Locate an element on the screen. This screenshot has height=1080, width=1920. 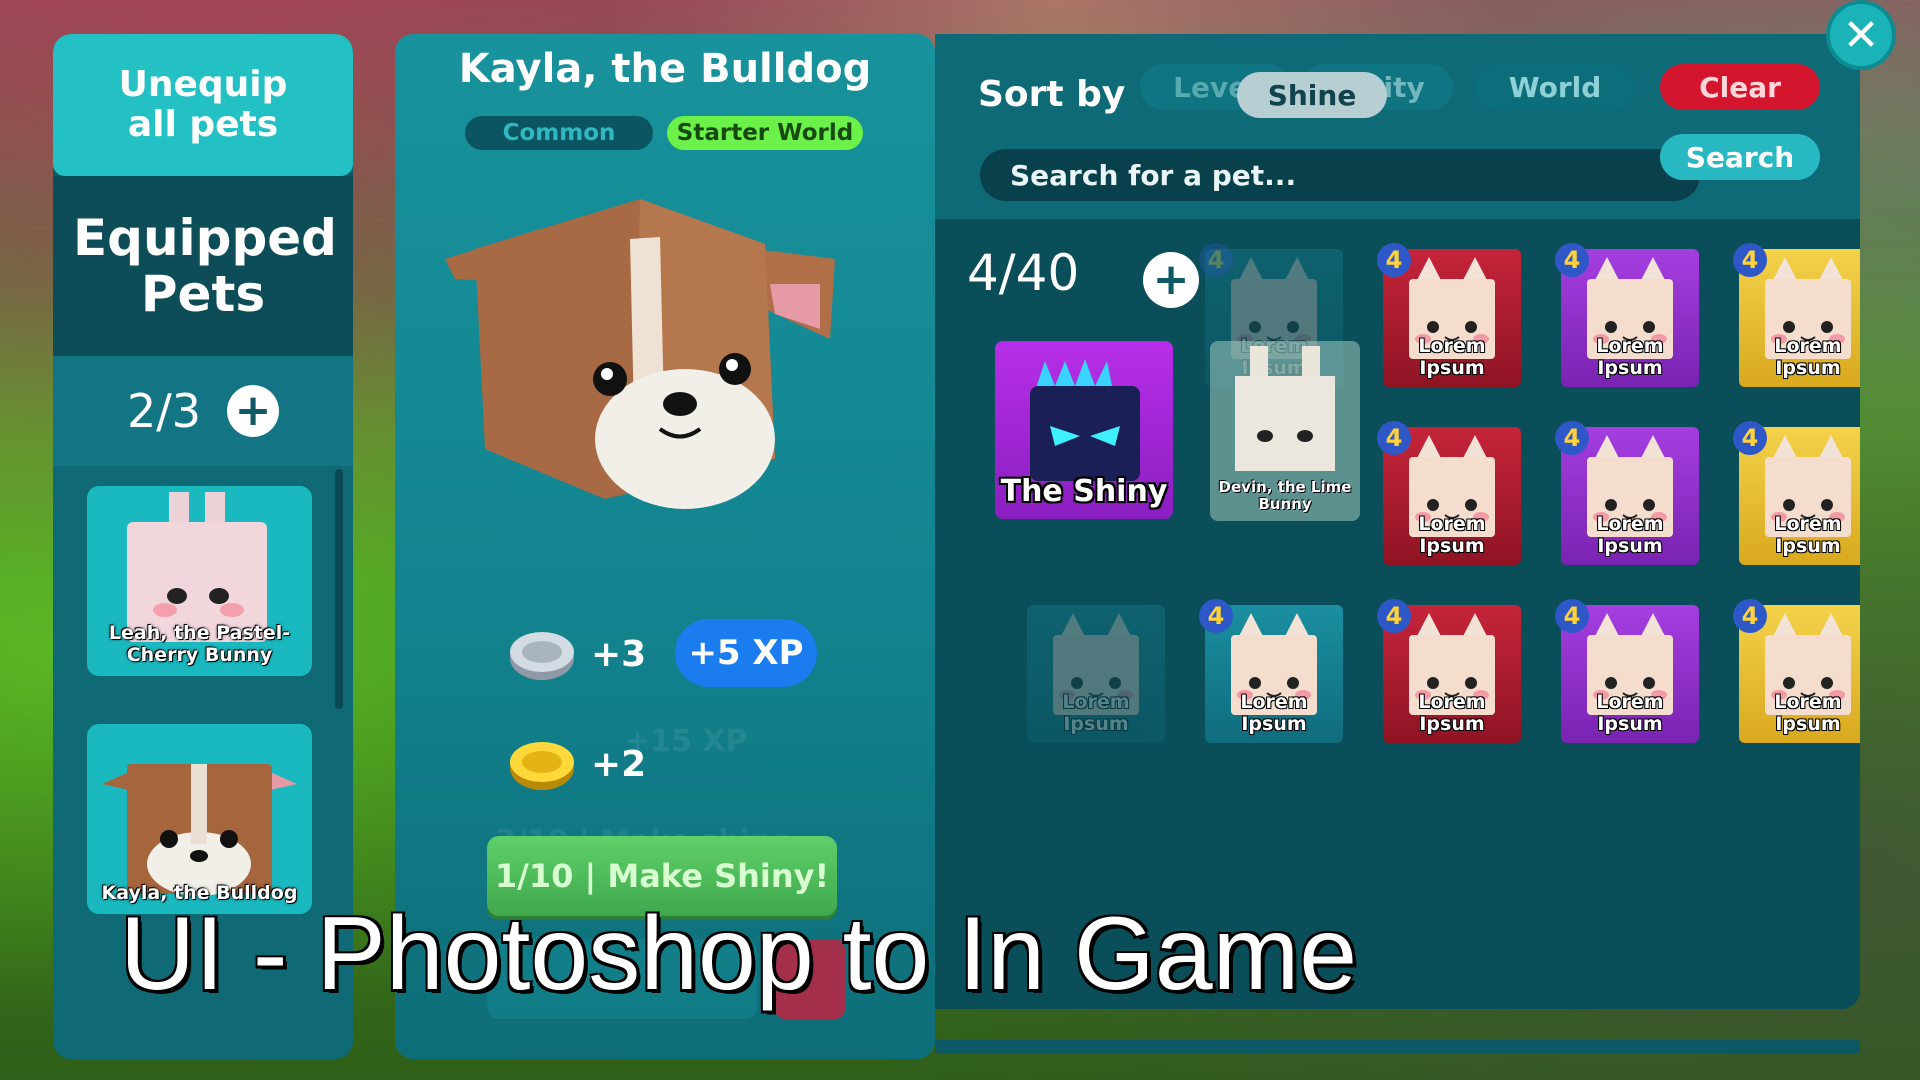
sort-clear-button: Clear is located at coordinates (1740, 87).